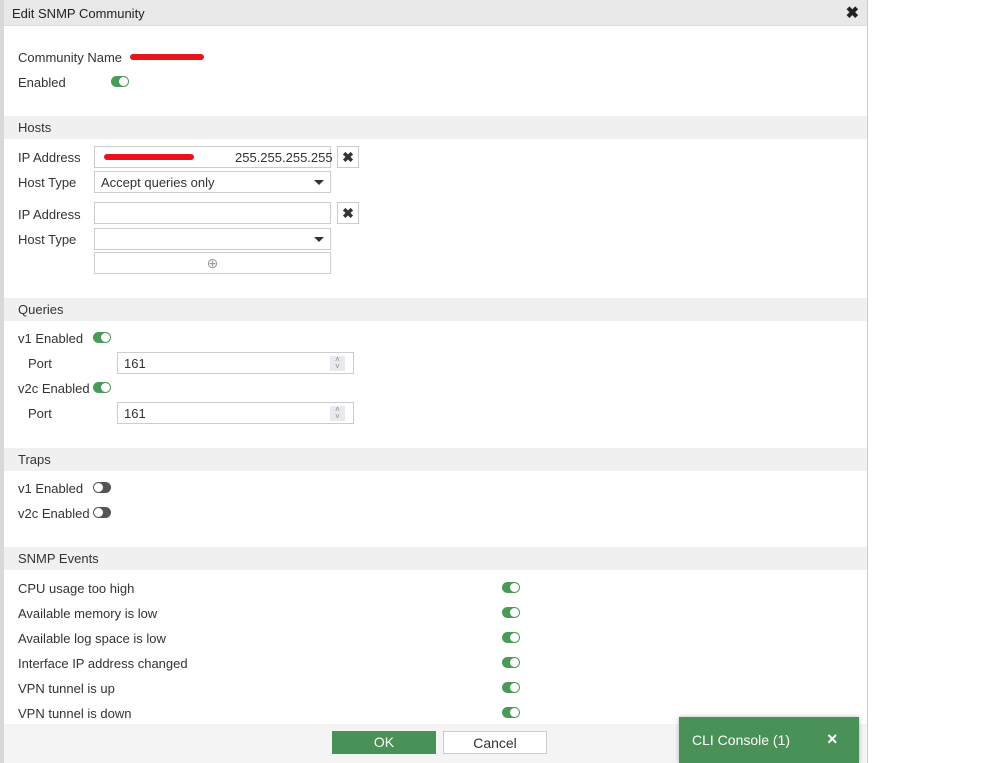 This screenshot has width=999, height=763. Describe the element at coordinates (135, 363) in the screenshot. I see `v1-port-value: 161` at that location.